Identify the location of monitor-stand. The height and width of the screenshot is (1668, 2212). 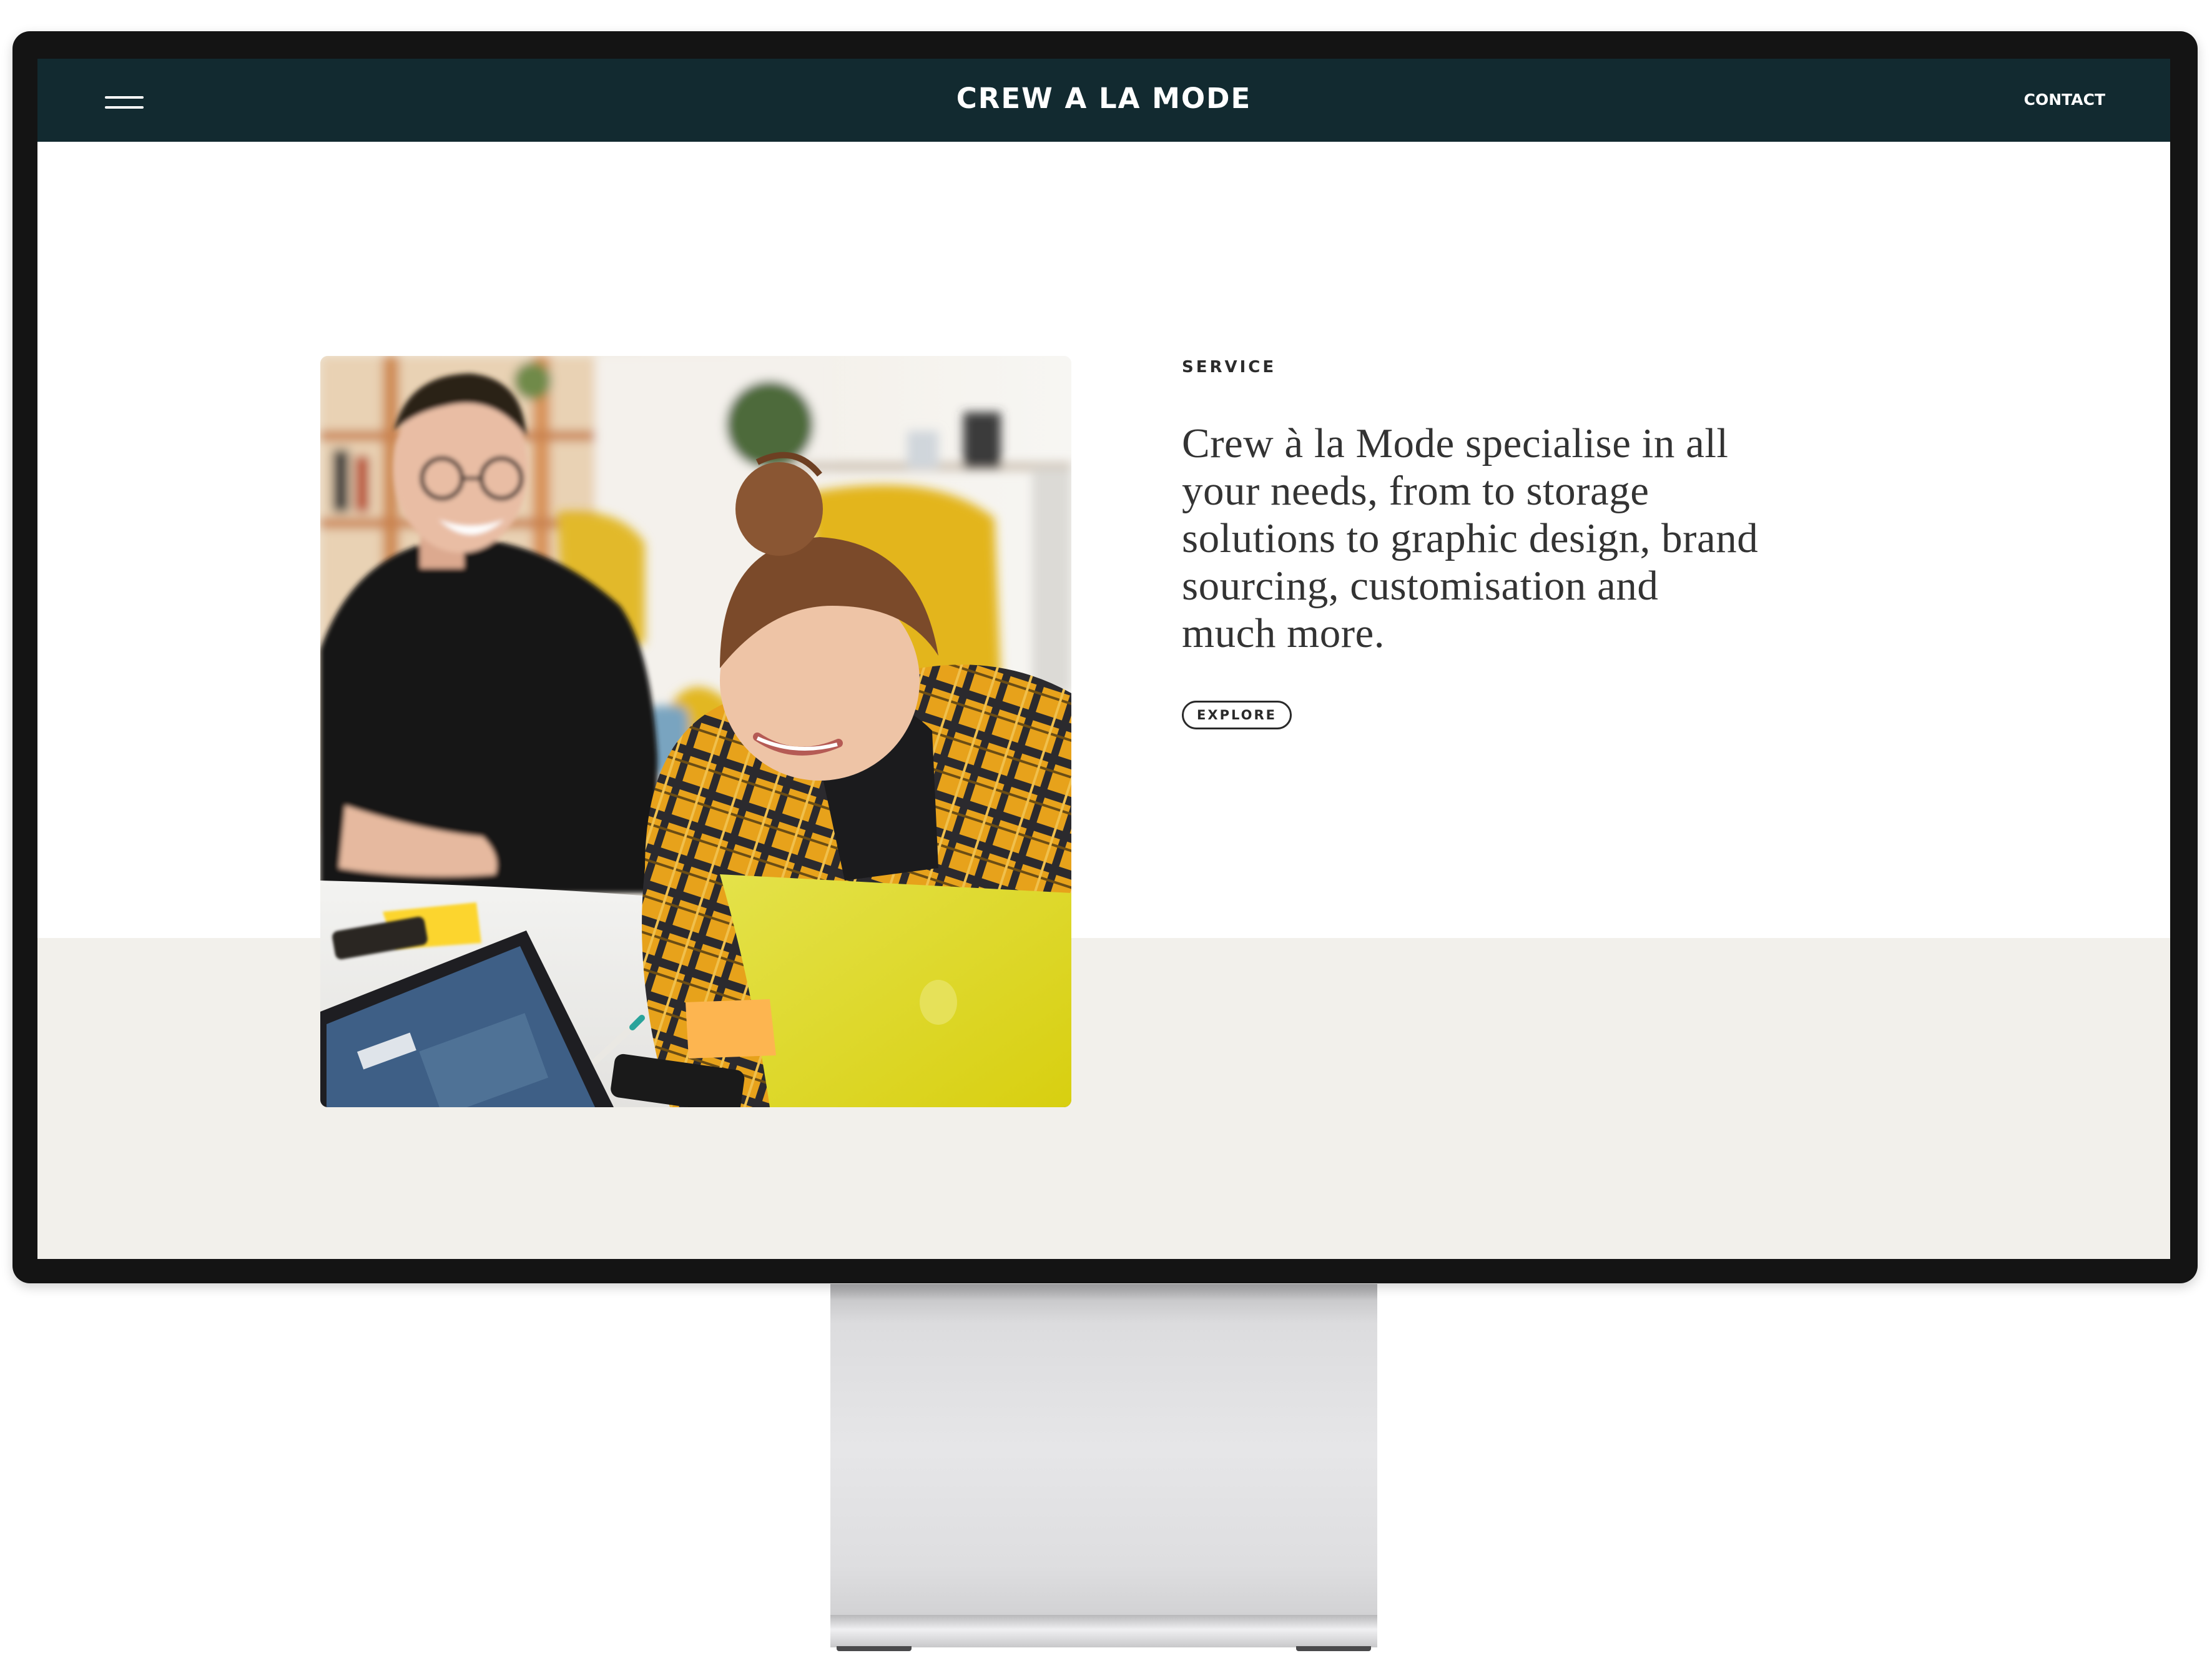
(1103, 1449).